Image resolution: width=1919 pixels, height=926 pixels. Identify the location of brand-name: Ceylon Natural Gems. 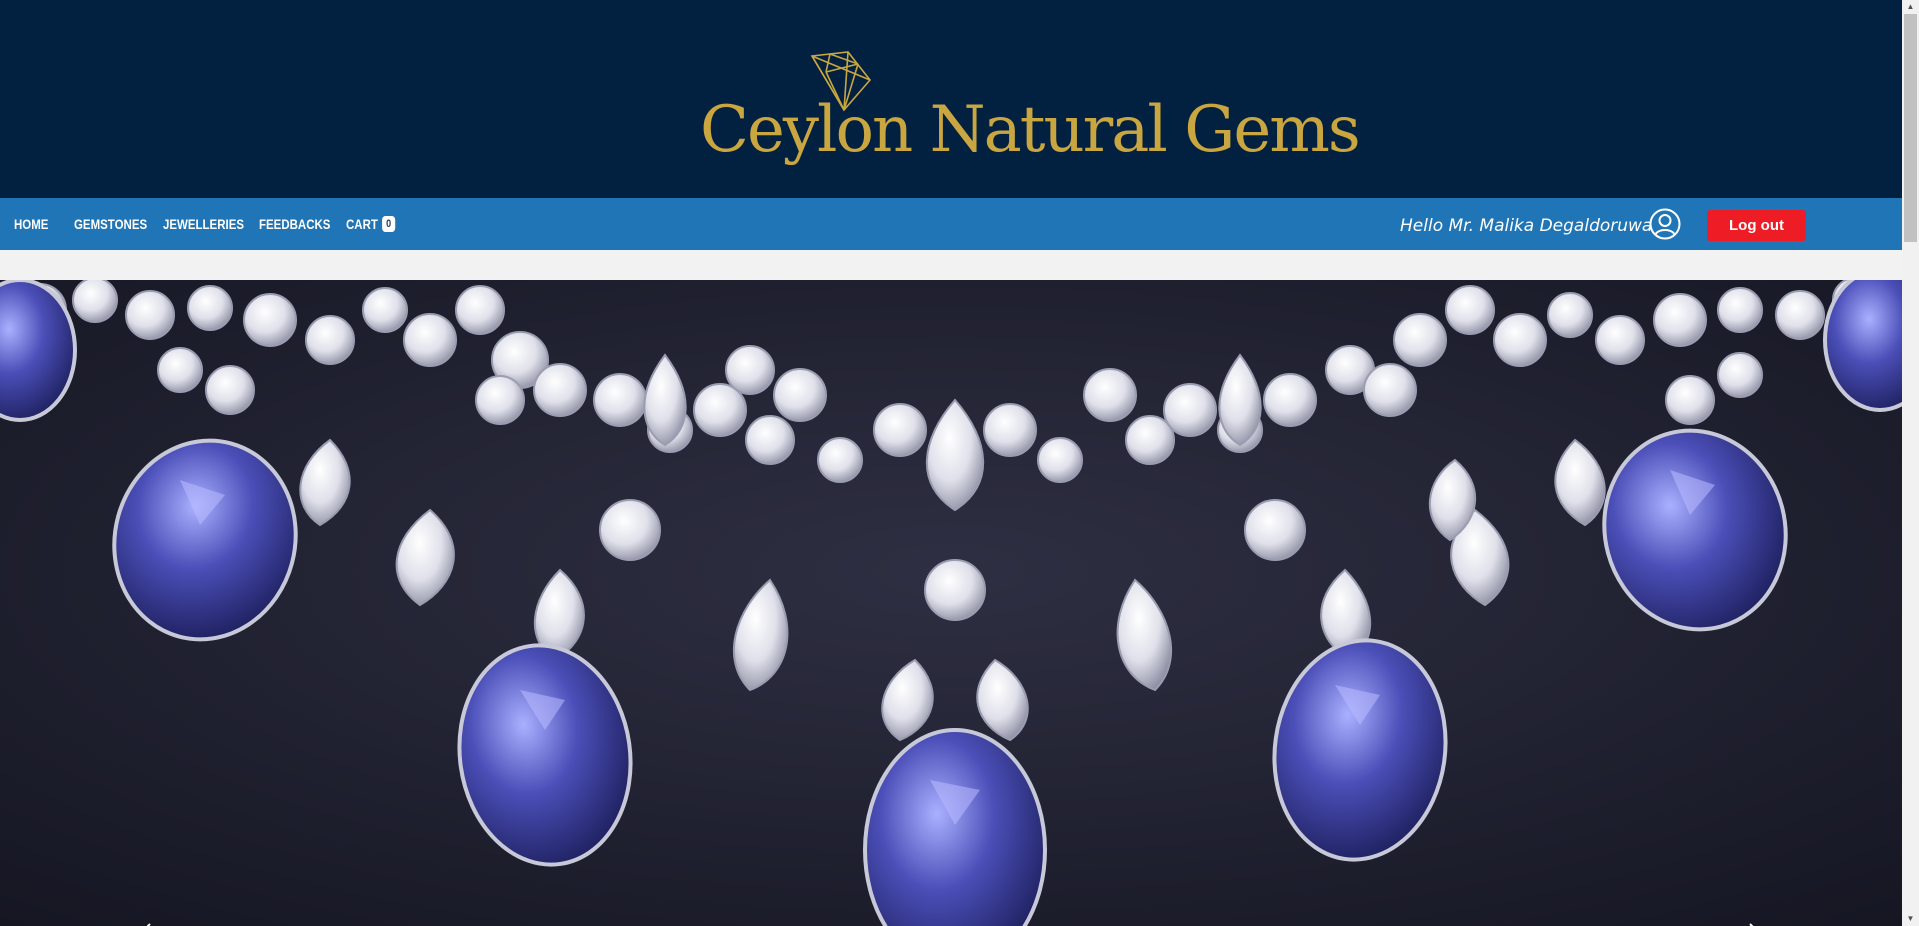
(1030, 130).